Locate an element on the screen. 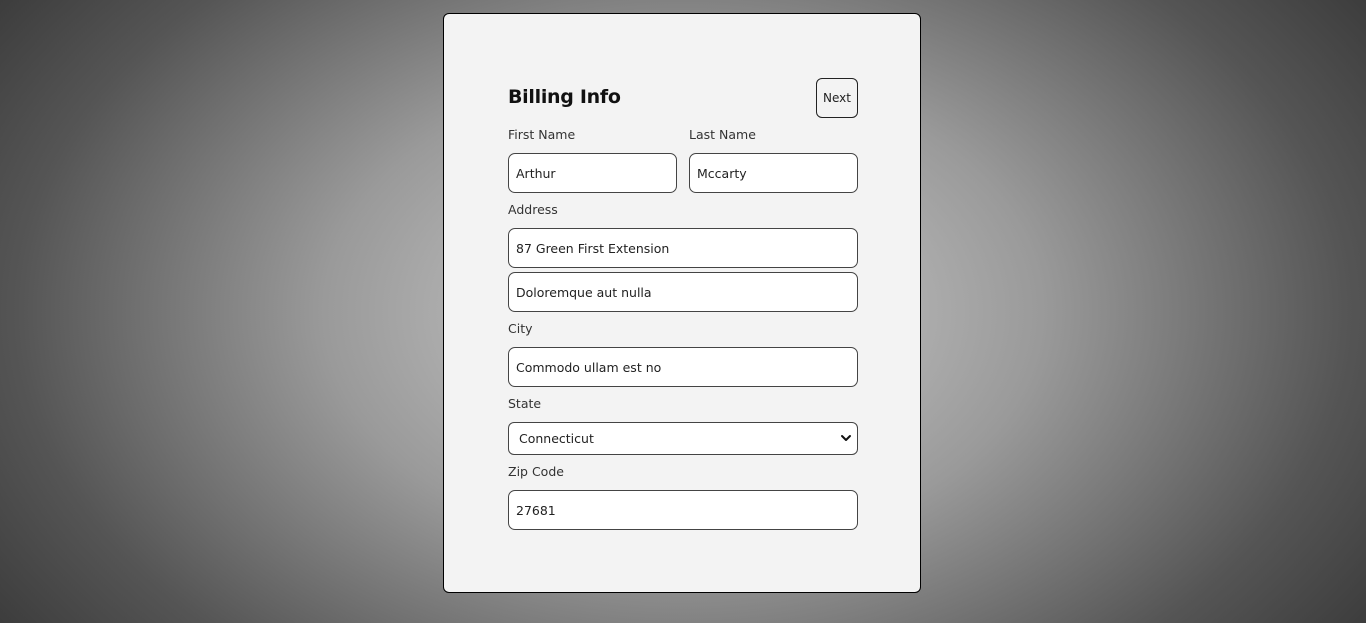 The image size is (1366, 623). city-input is located at coordinates (683, 367).